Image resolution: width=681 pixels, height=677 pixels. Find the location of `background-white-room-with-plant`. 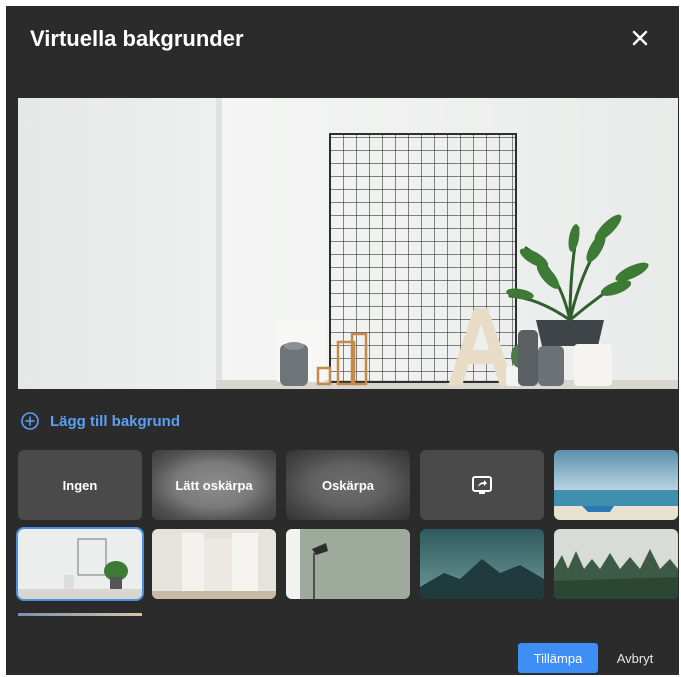

background-white-room-with-plant is located at coordinates (80, 564).